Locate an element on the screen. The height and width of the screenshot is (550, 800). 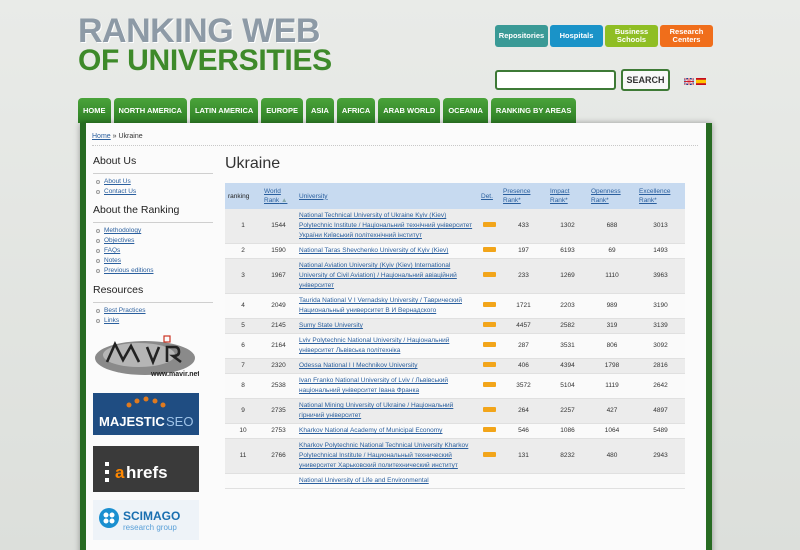
nav-tab-africa: AFRICA is located at coordinates (356, 110).